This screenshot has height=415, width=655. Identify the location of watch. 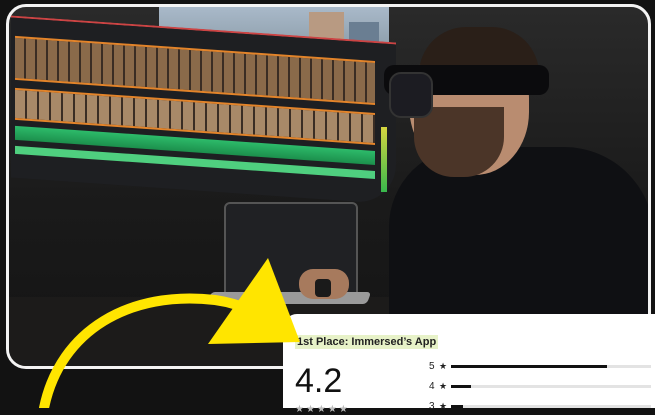
(323, 288).